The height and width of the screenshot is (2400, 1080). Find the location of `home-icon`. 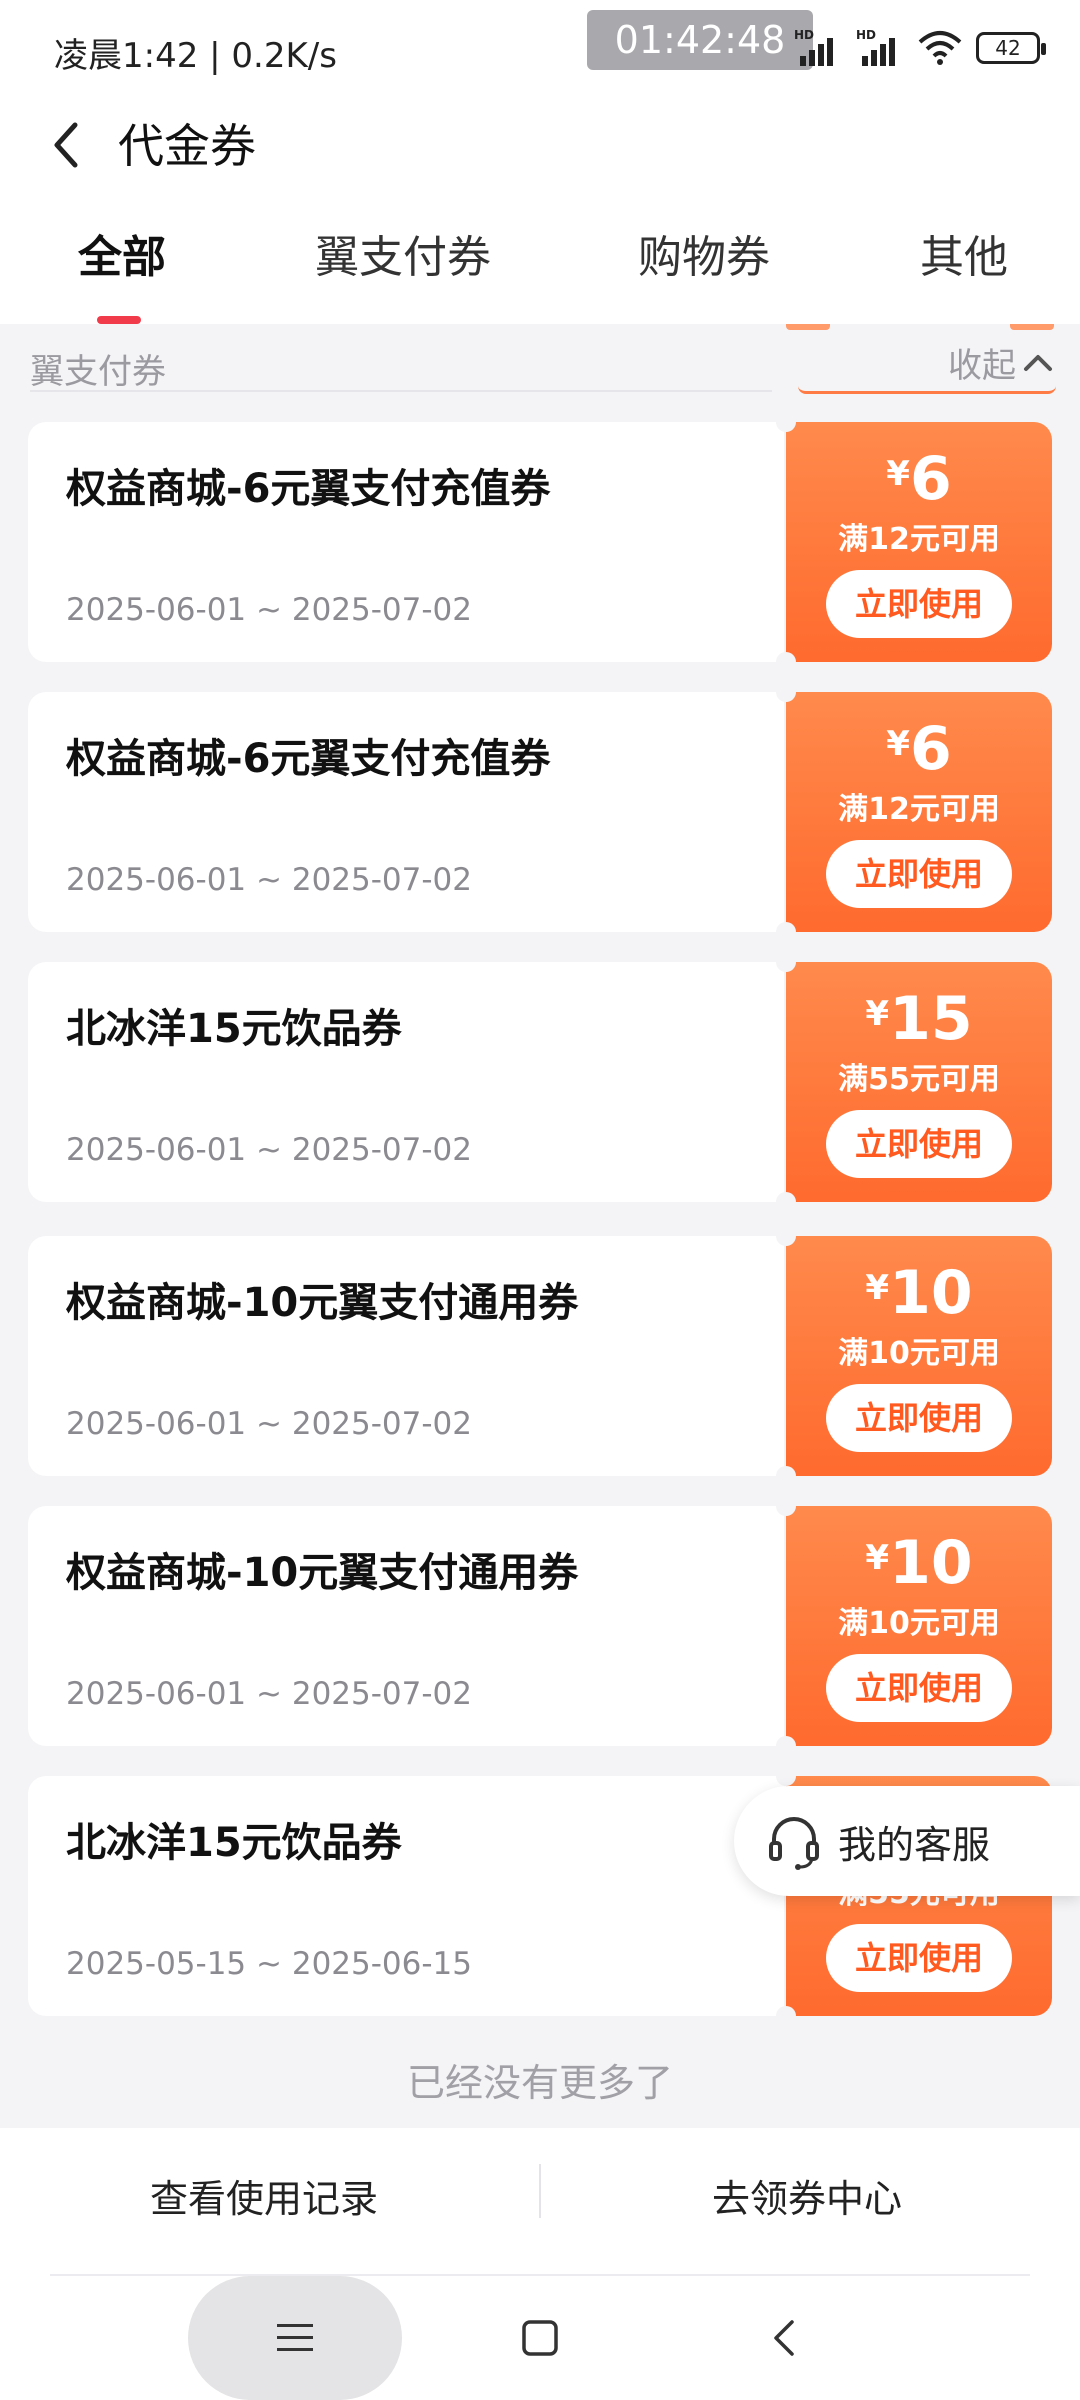

home-icon is located at coordinates (540, 2338).